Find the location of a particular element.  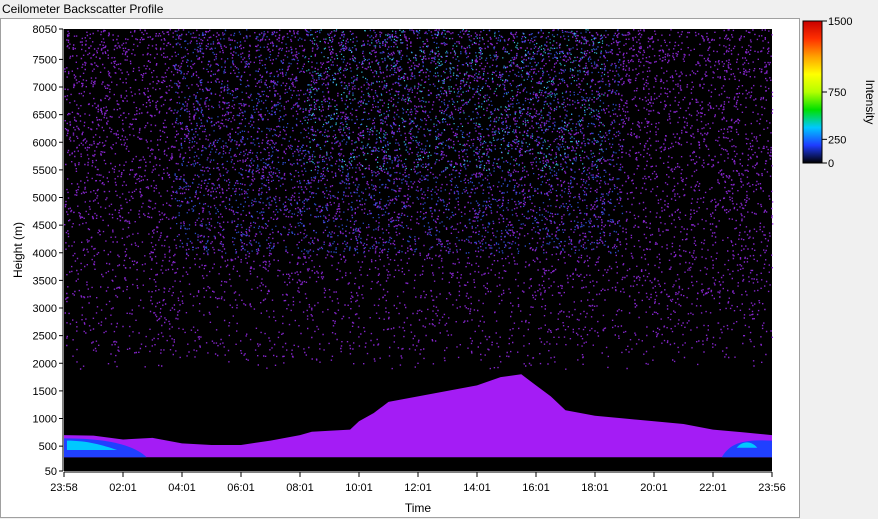

x-tick-label: 06:01 is located at coordinates (241, 488).